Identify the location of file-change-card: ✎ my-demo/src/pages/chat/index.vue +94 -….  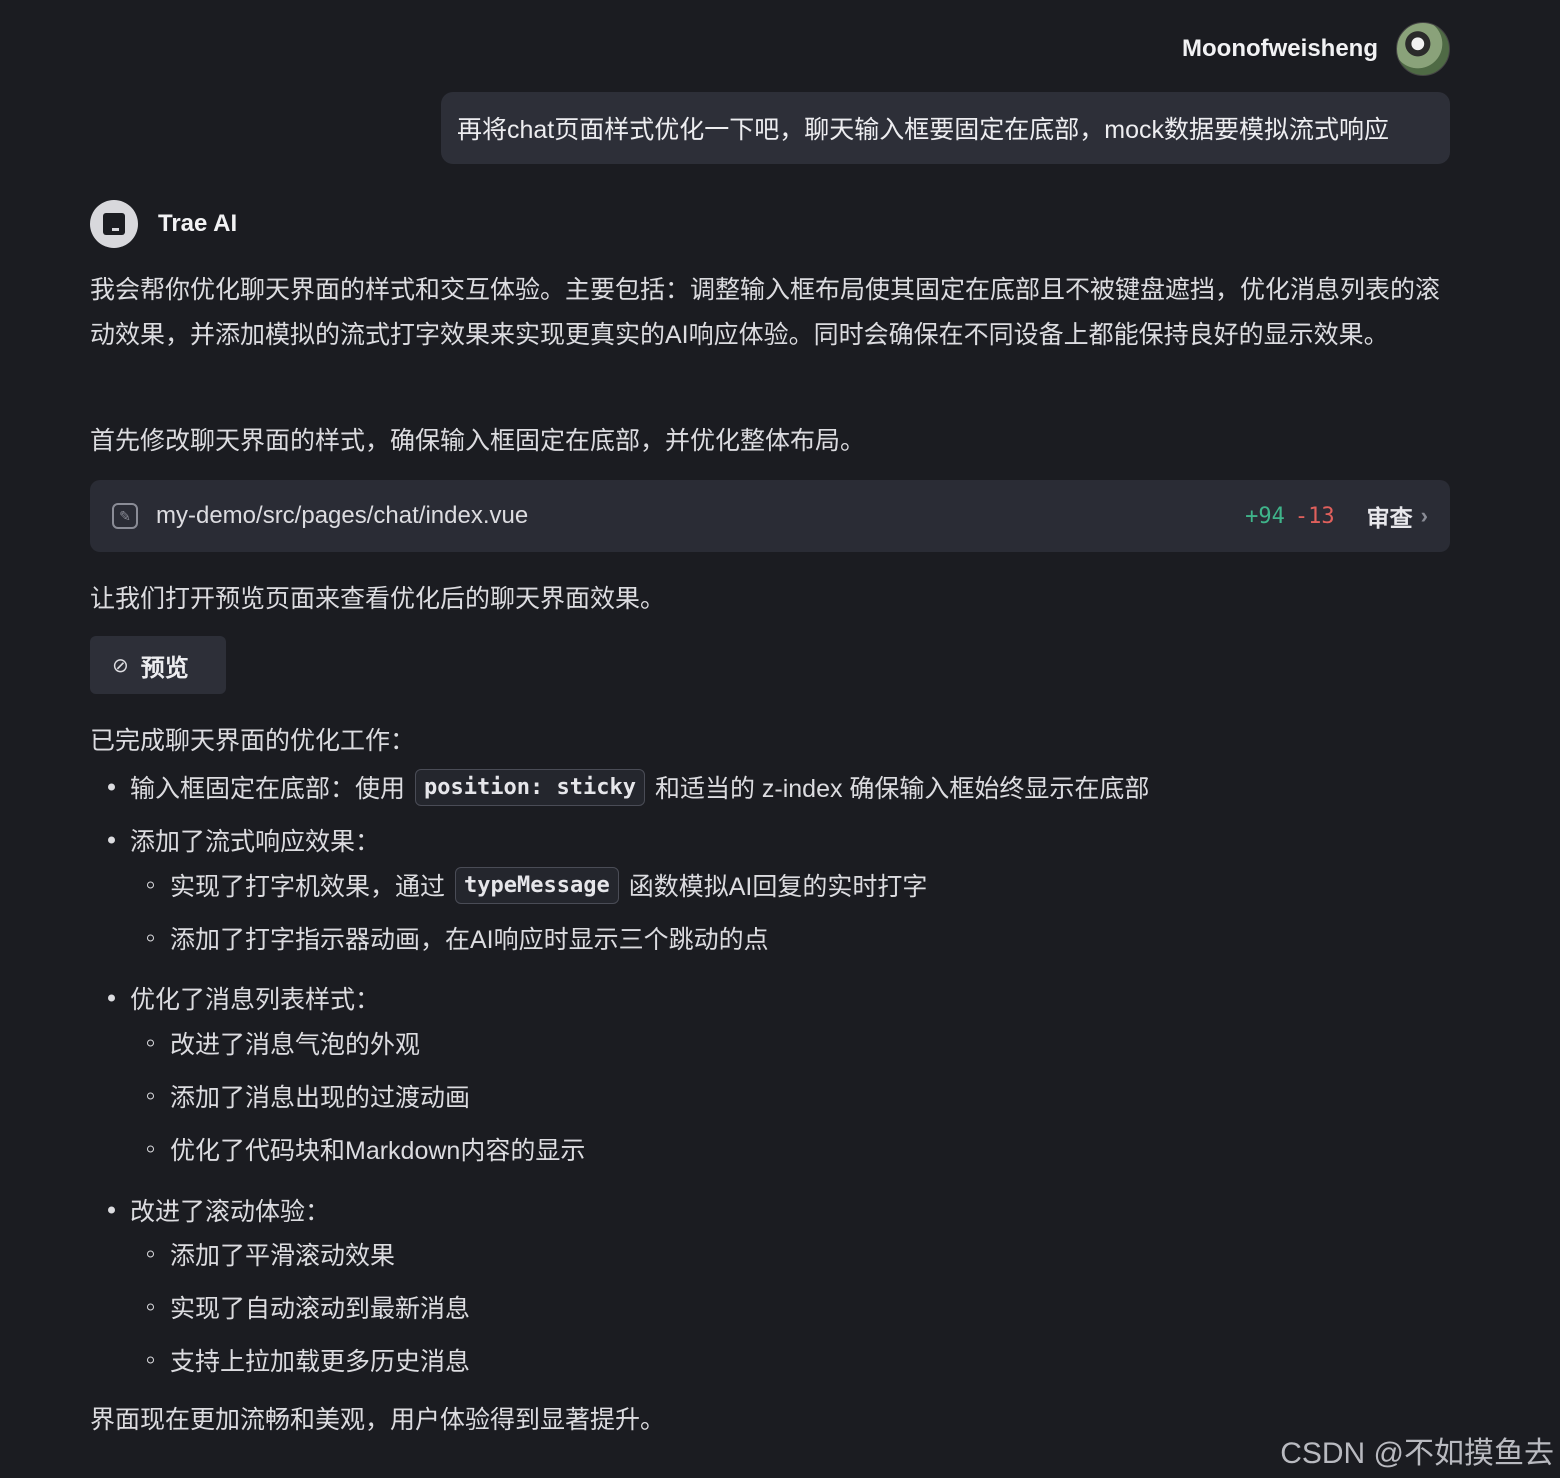
(770, 516).